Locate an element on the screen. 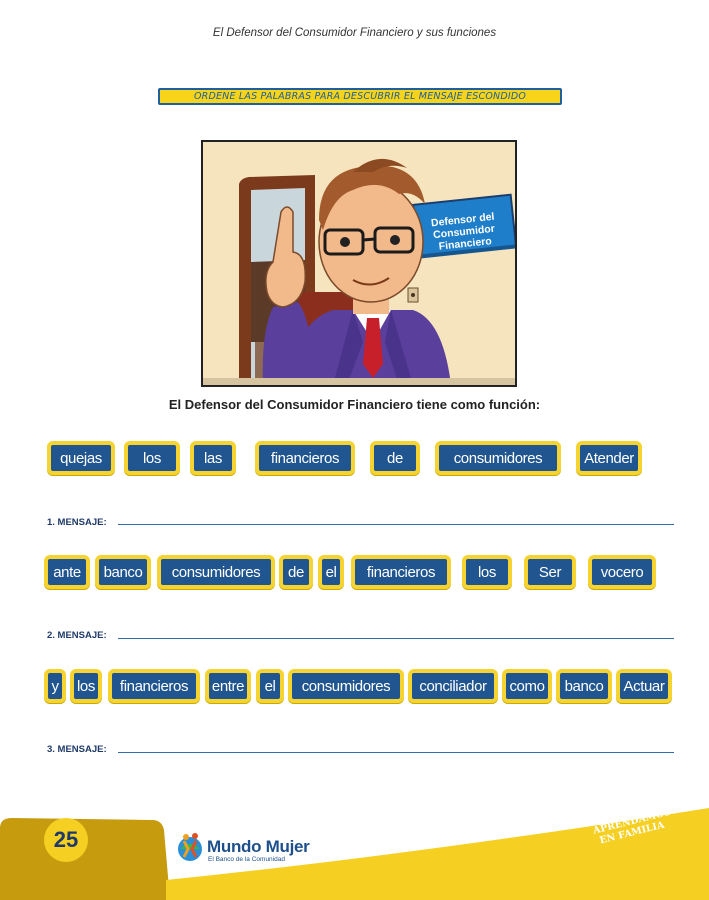 This screenshot has height=900, width=709. word-tile: las is located at coordinates (213, 458).